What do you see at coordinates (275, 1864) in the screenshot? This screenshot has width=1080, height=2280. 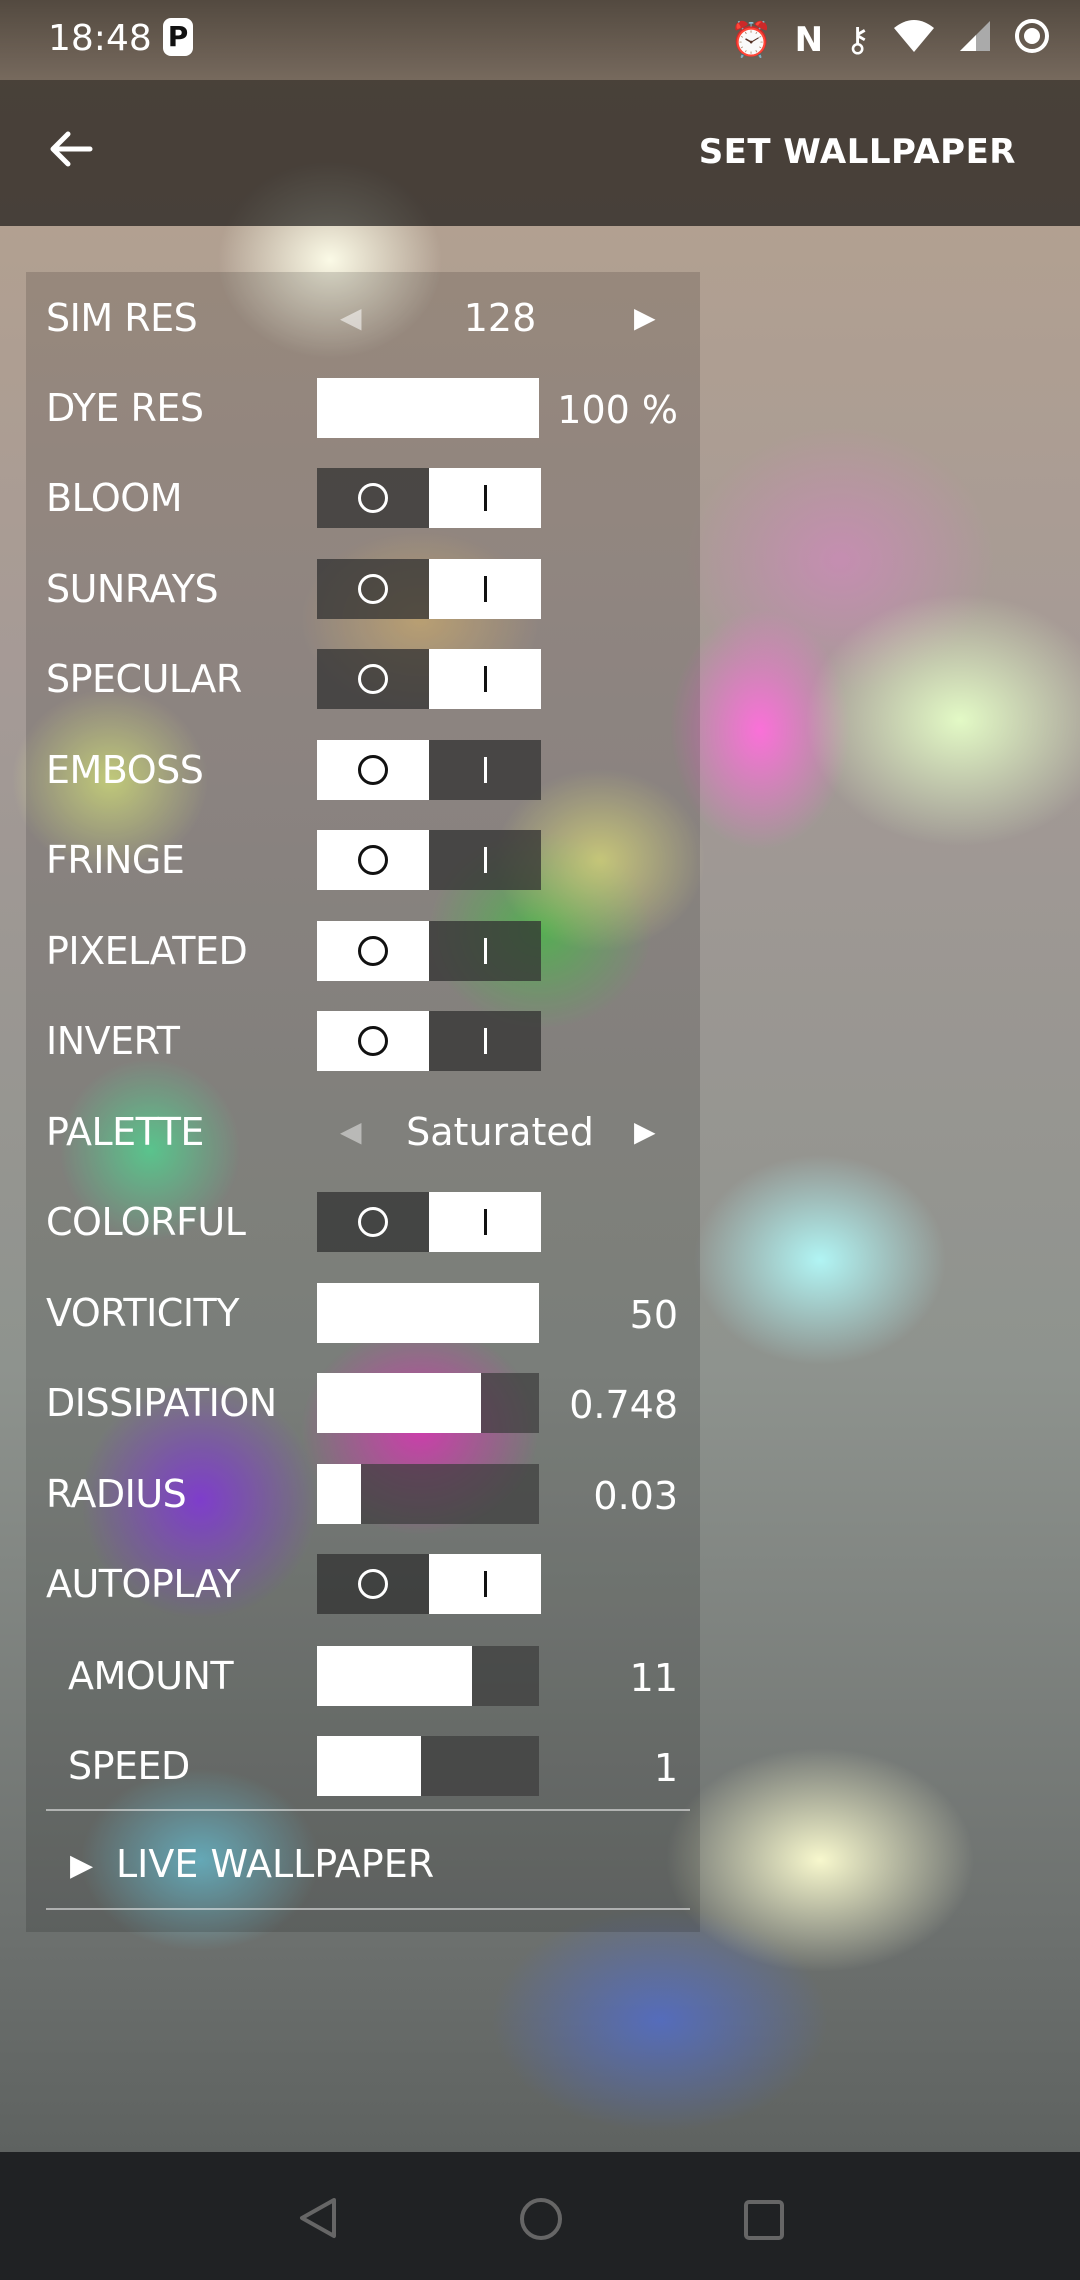 I see `live-wallpaper-label: LIVE WALLPAPER` at bounding box center [275, 1864].